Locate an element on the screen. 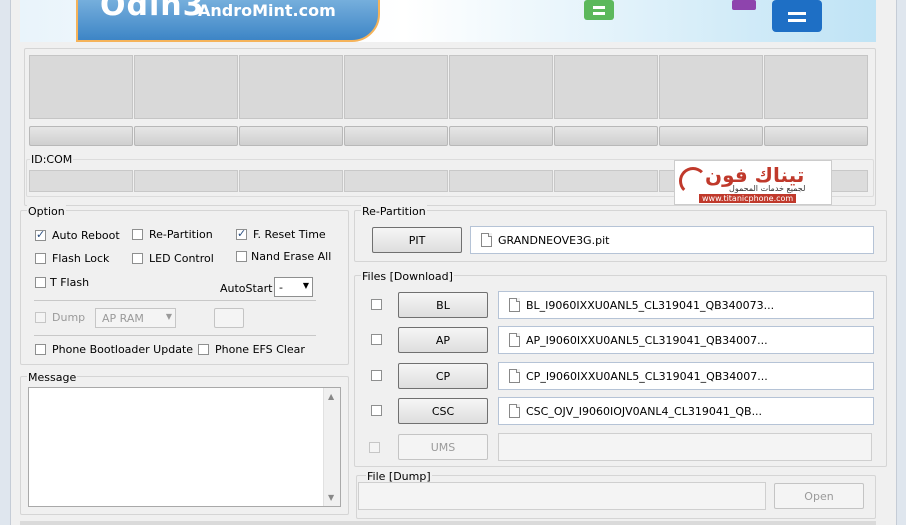  ums-file-field is located at coordinates (685, 447).